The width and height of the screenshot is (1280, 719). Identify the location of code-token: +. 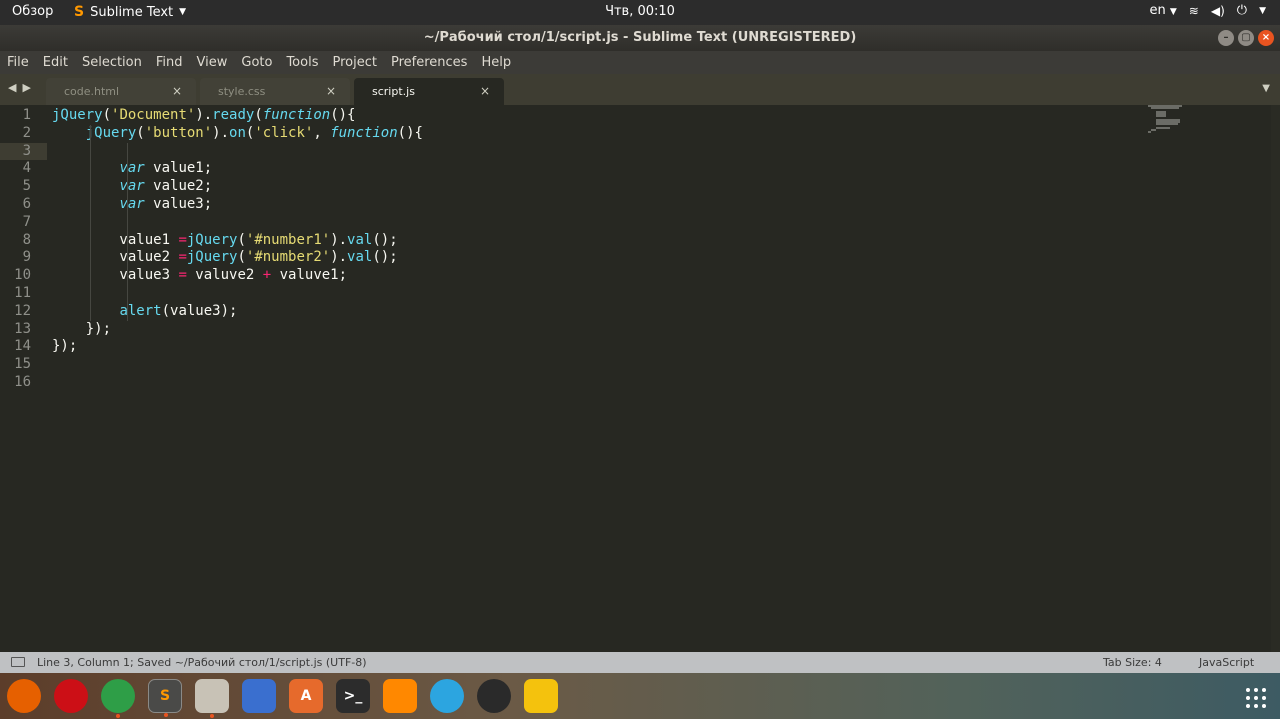
(267, 275).